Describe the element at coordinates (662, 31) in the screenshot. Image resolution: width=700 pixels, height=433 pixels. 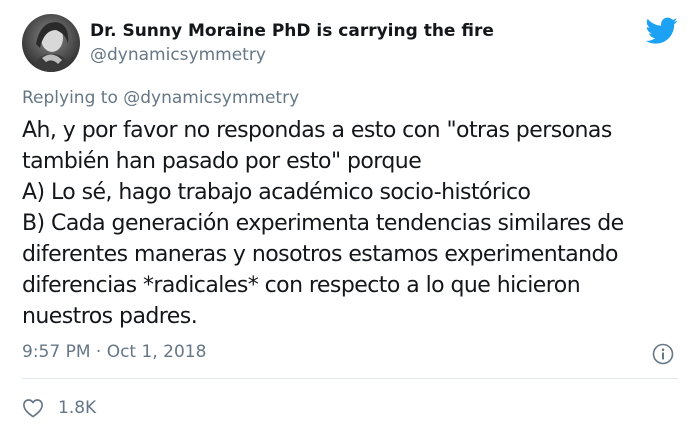
I see `twitter-bird-icon` at that location.